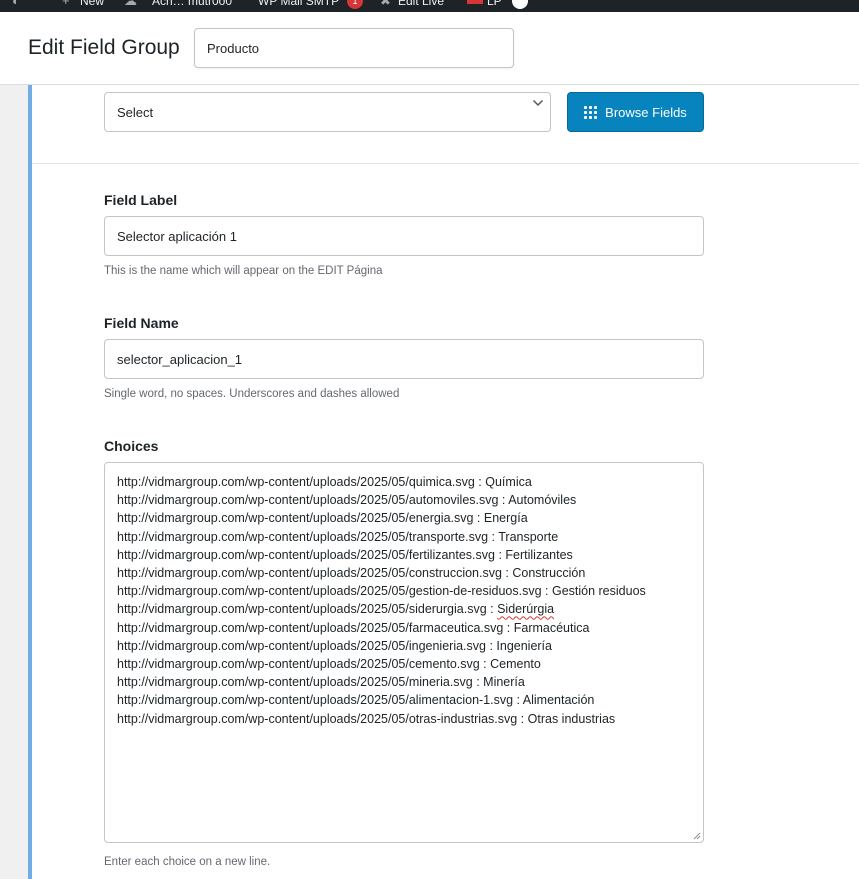 The image size is (859, 879). What do you see at coordinates (404, 359) in the screenshot?
I see `field-name-input` at bounding box center [404, 359].